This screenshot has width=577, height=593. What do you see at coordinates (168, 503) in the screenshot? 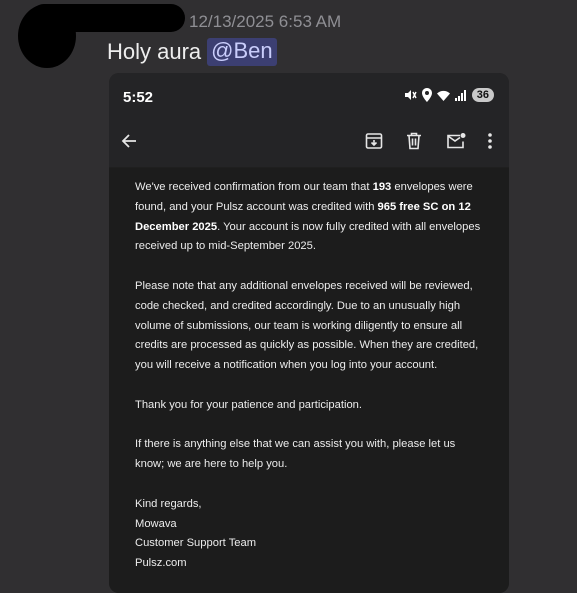
I see `signature-signoff: Kind regards,` at bounding box center [168, 503].